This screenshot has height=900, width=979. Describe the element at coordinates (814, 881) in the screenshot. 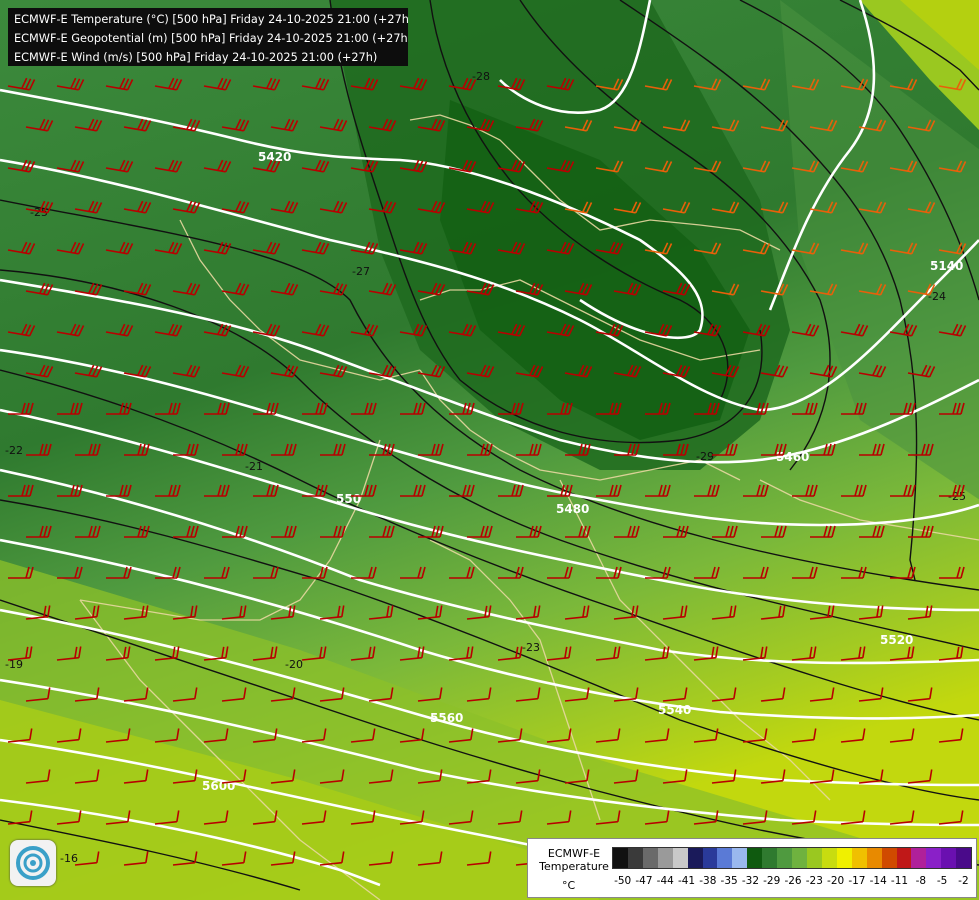

I see `legend-tick-label: -23` at that location.